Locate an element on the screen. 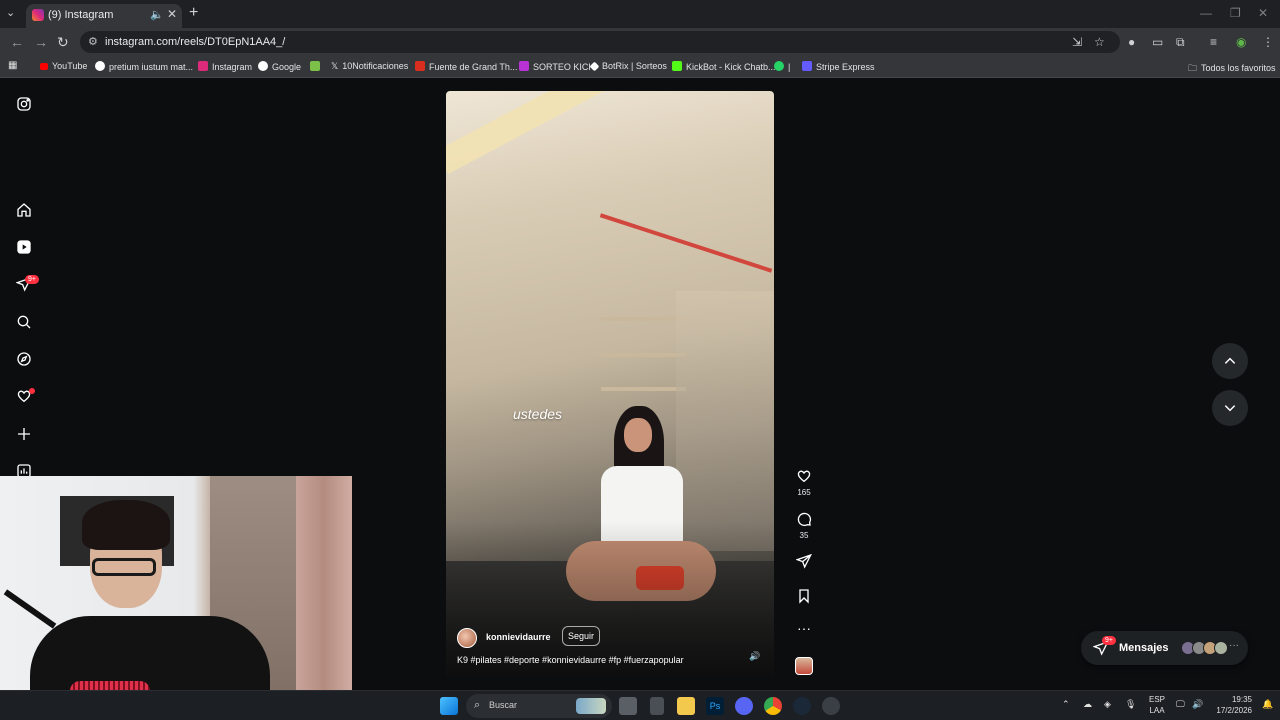 The height and width of the screenshot is (720, 1280). chrome-icon is located at coordinates (773, 706).